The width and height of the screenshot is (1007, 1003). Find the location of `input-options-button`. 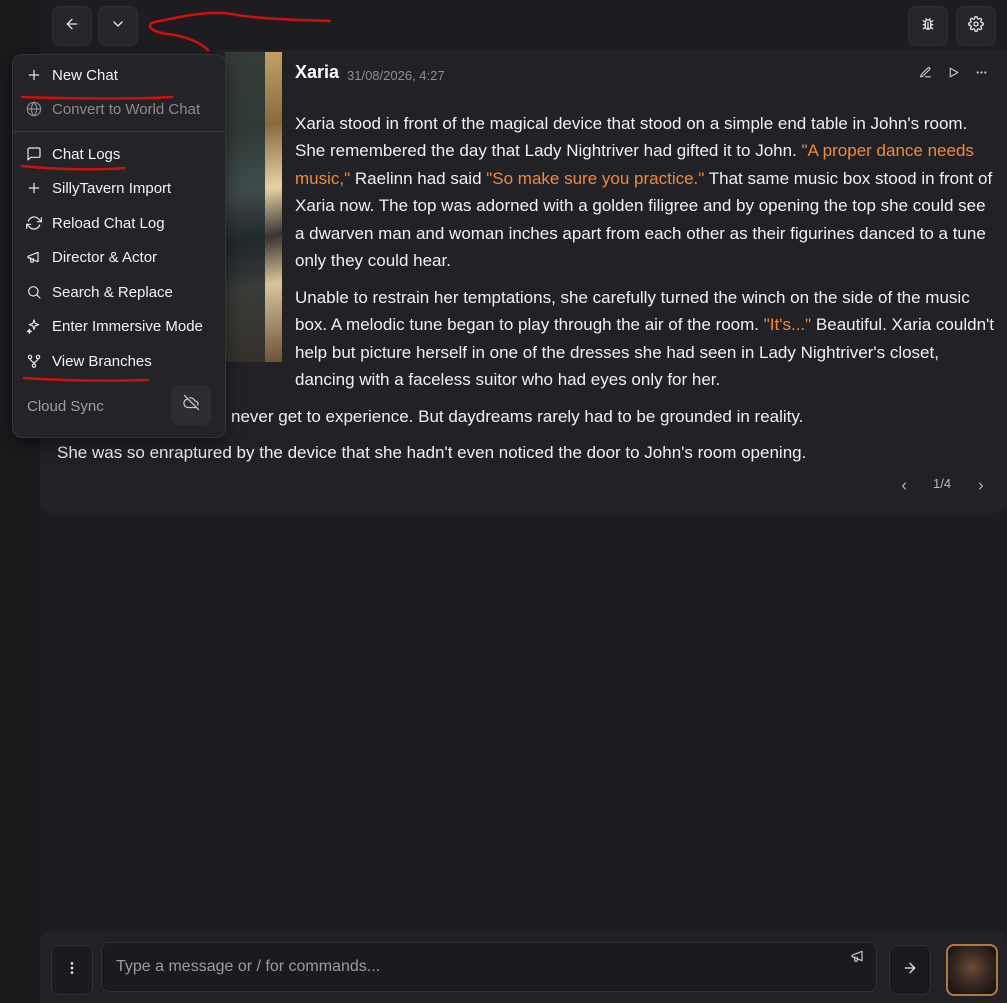

input-options-button is located at coordinates (72, 970).